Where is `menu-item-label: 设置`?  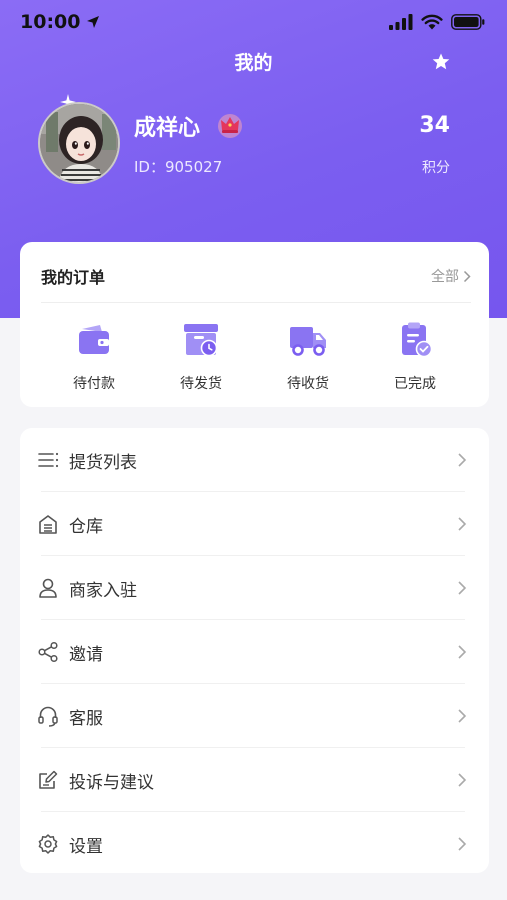
menu-item-label: 设置 is located at coordinates (86, 846).